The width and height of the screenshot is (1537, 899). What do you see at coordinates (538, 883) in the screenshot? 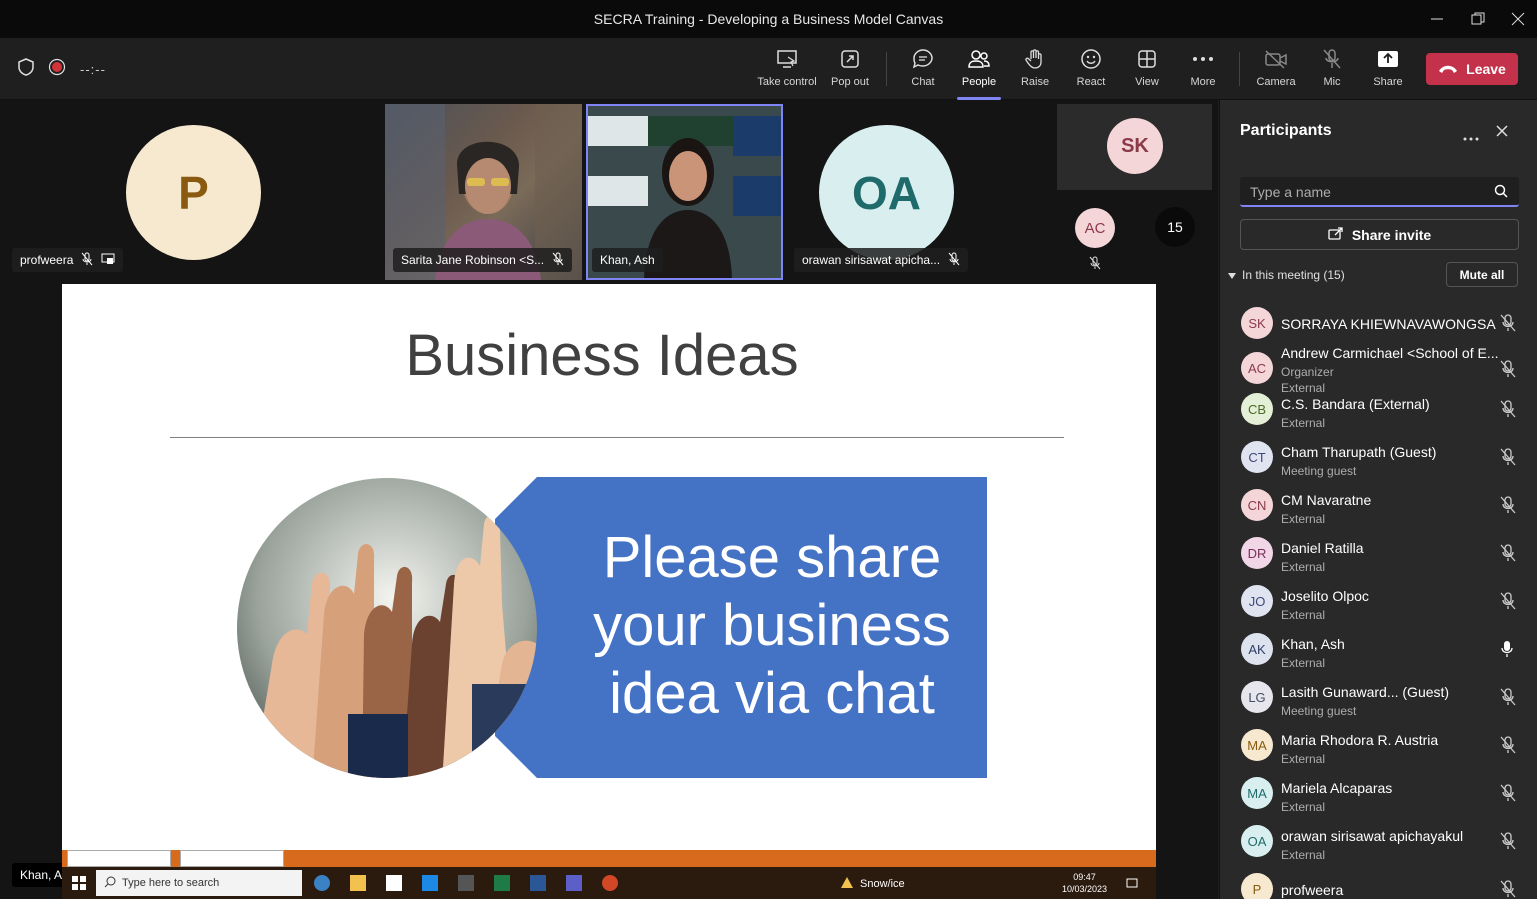
I see `word-icon` at bounding box center [538, 883].